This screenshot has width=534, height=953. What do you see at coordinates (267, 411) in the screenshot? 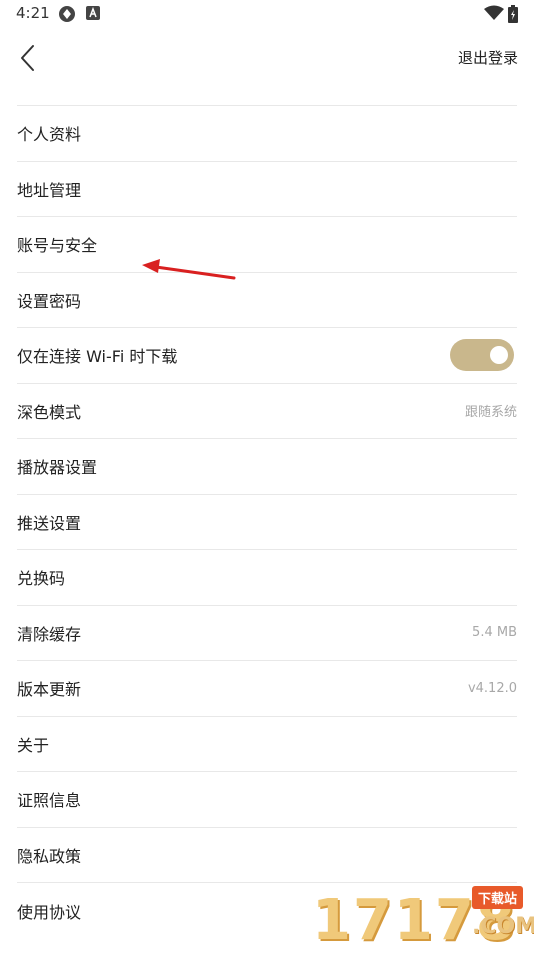
I see `settings-item-dark-mode: 深色模式 跟随系统` at bounding box center [267, 411].